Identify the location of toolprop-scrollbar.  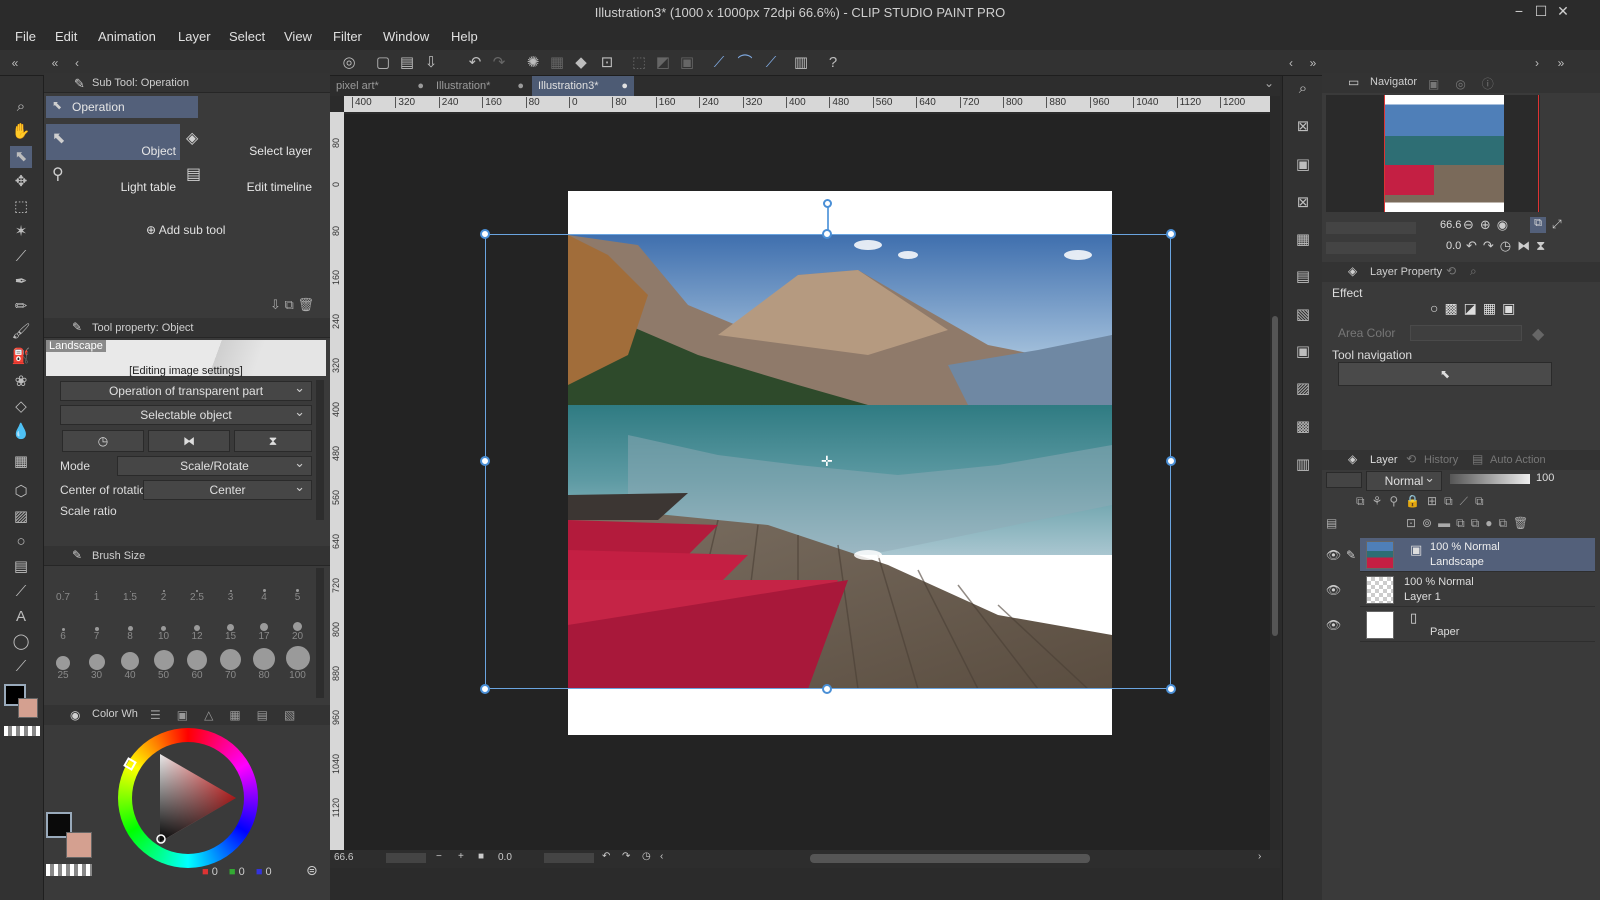
(320, 450).